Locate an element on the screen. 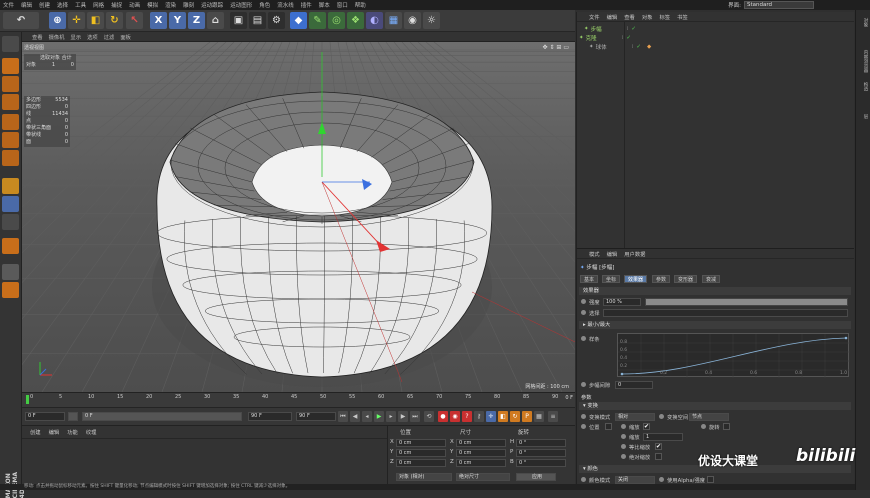 The height and width of the screenshot is (498, 870). object-menu-item: 对象 is located at coordinates (647, 17).